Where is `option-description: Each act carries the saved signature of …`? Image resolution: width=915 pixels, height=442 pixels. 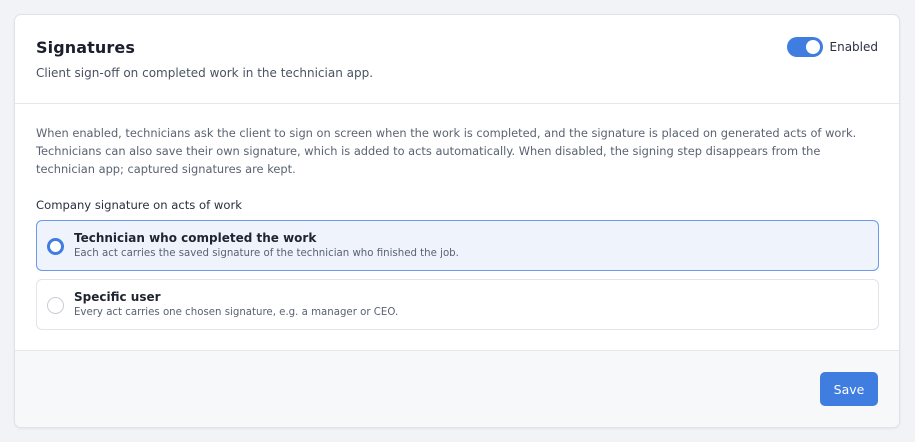 option-description: Each act carries the saved signature of … is located at coordinates (266, 253).